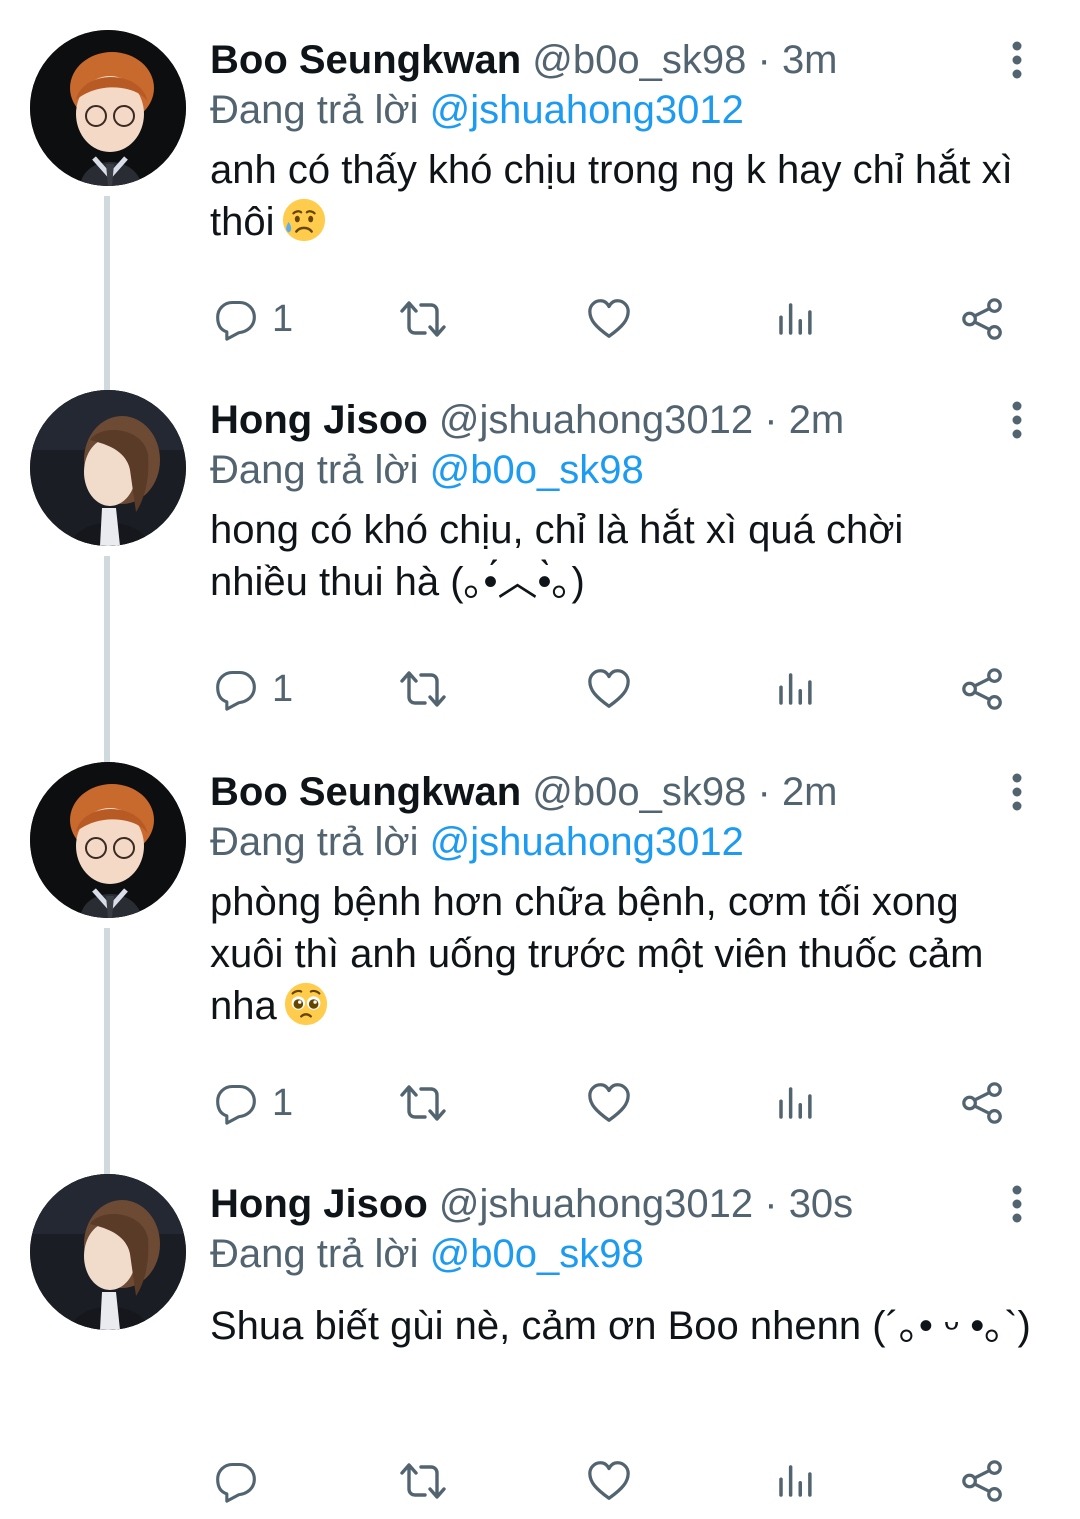 Image resolution: width=1080 pixels, height=1519 pixels. Describe the element at coordinates (306, 1004) in the screenshot. I see `pleading-face-emoji` at that location.